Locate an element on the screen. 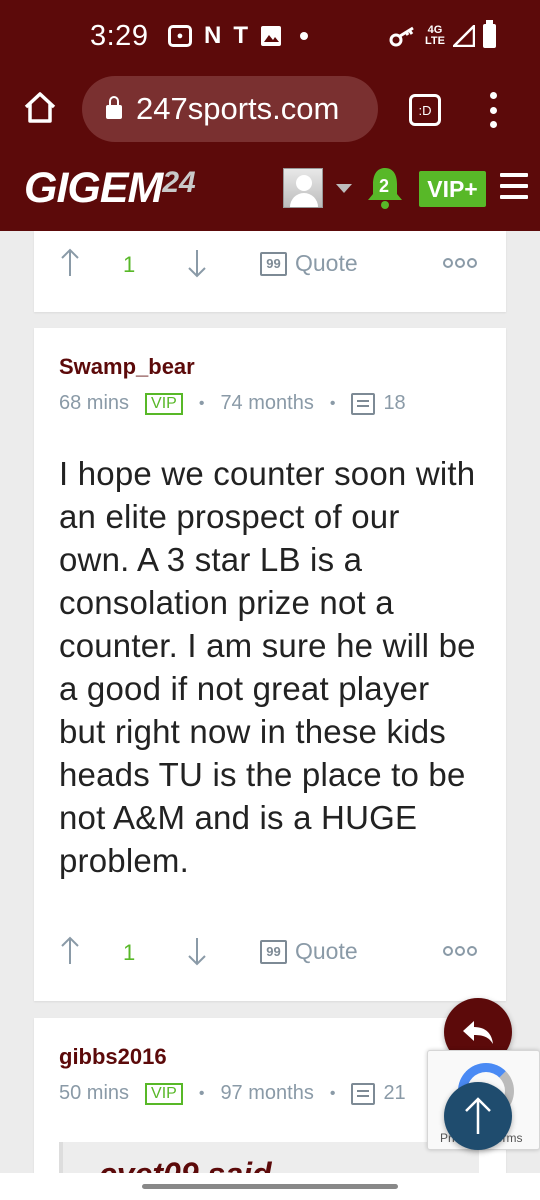 The image size is (540, 1200). key-icon is located at coordinates (401, 36).